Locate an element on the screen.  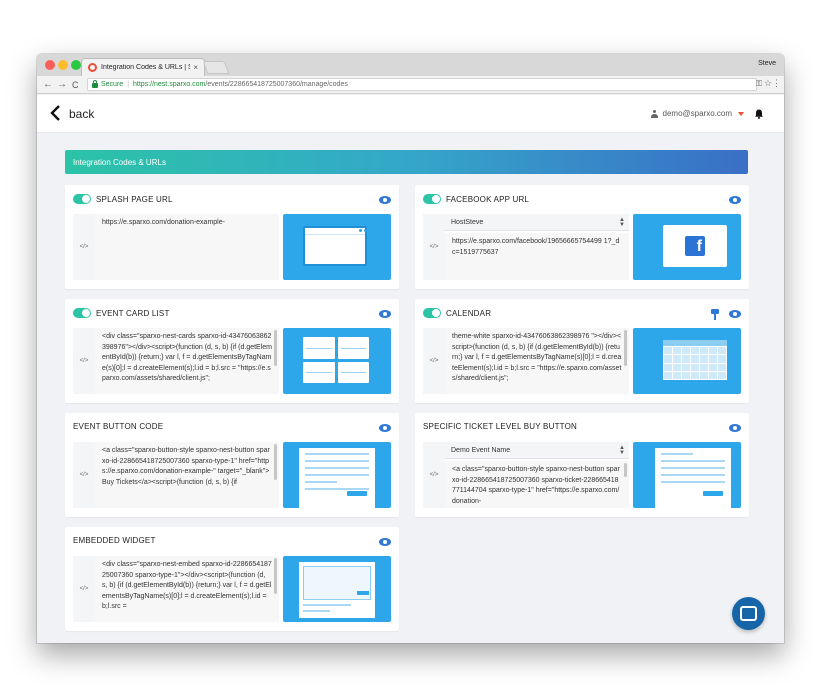
card-title: CALENDAR is located at coordinates (469, 313).